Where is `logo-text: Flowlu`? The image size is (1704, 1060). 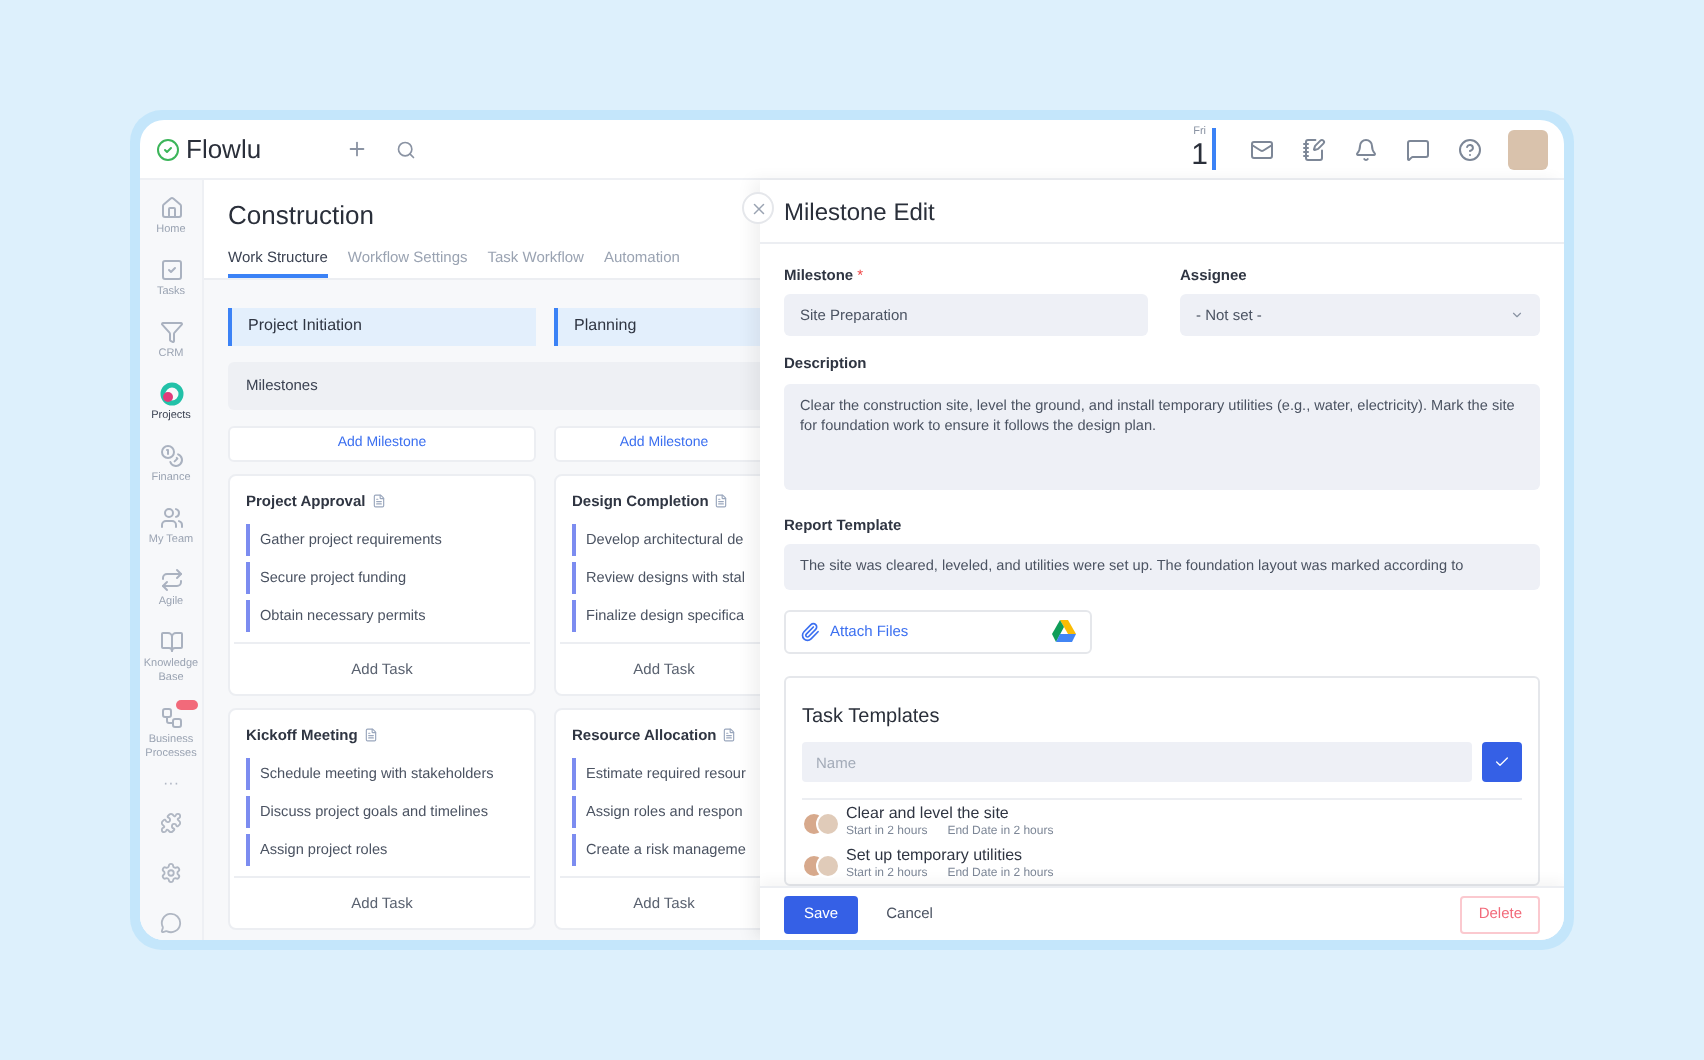
logo-text: Flowlu is located at coordinates (224, 149).